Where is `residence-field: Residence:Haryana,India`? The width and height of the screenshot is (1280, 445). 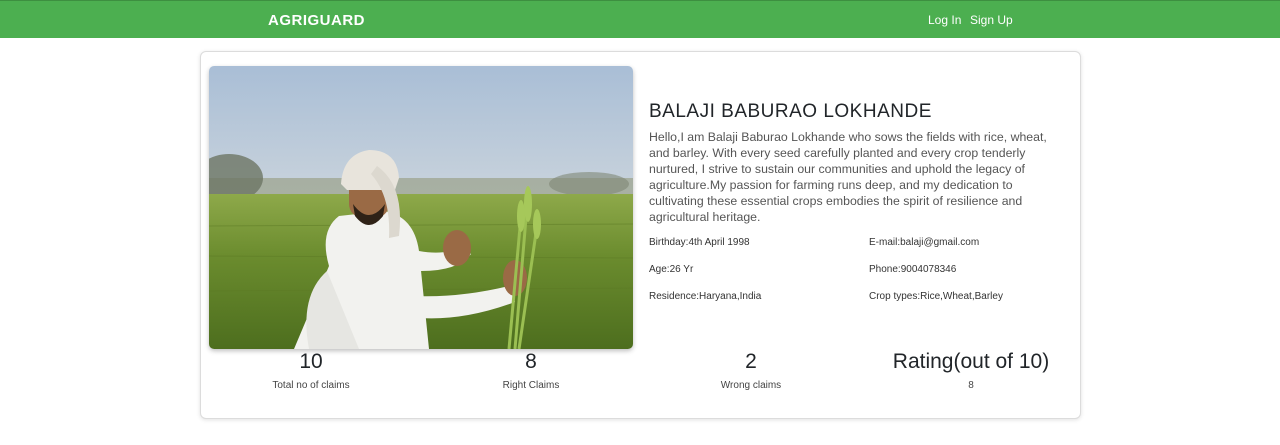
residence-field: Residence:Haryana,India is located at coordinates (705, 296).